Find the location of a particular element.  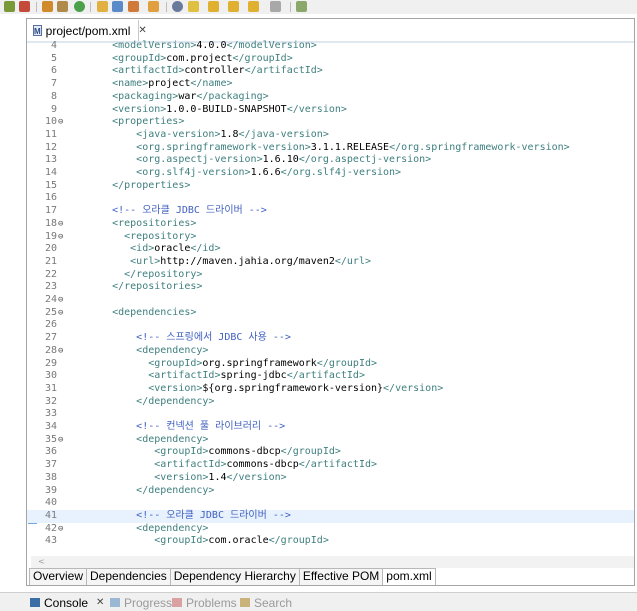

code-line: 20 <id>oracle</id> is located at coordinates (330, 249).